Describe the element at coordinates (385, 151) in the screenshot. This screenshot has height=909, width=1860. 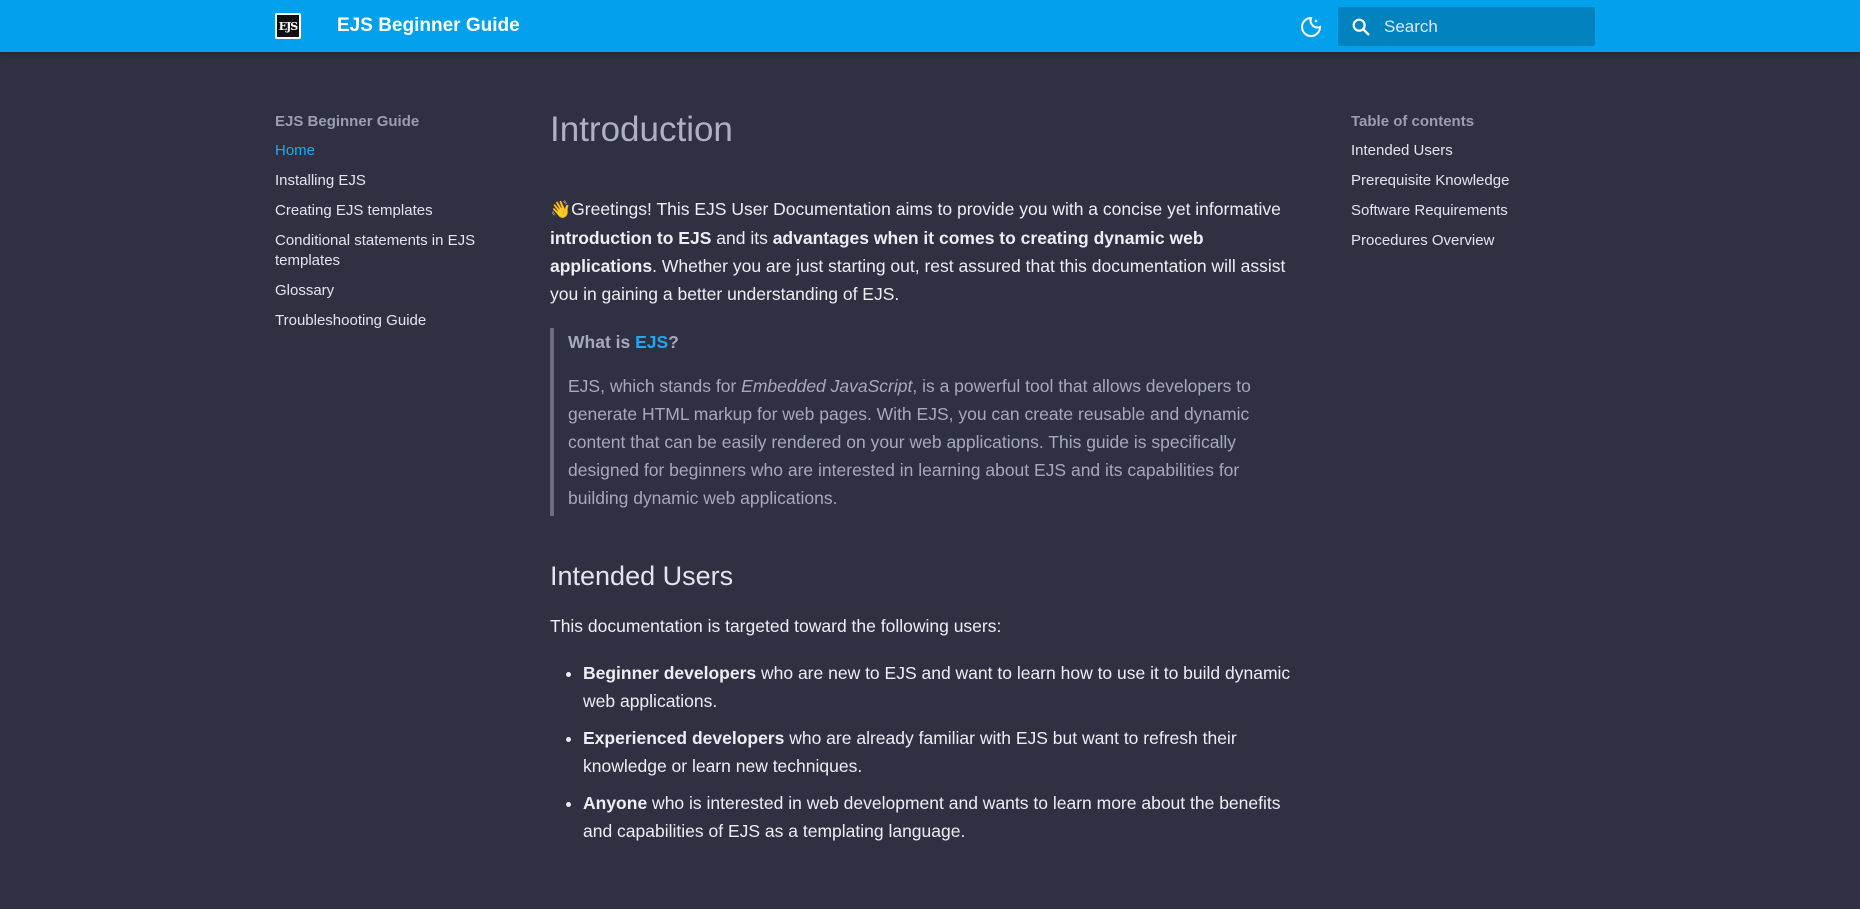
I see `nav-item-home: Home` at that location.